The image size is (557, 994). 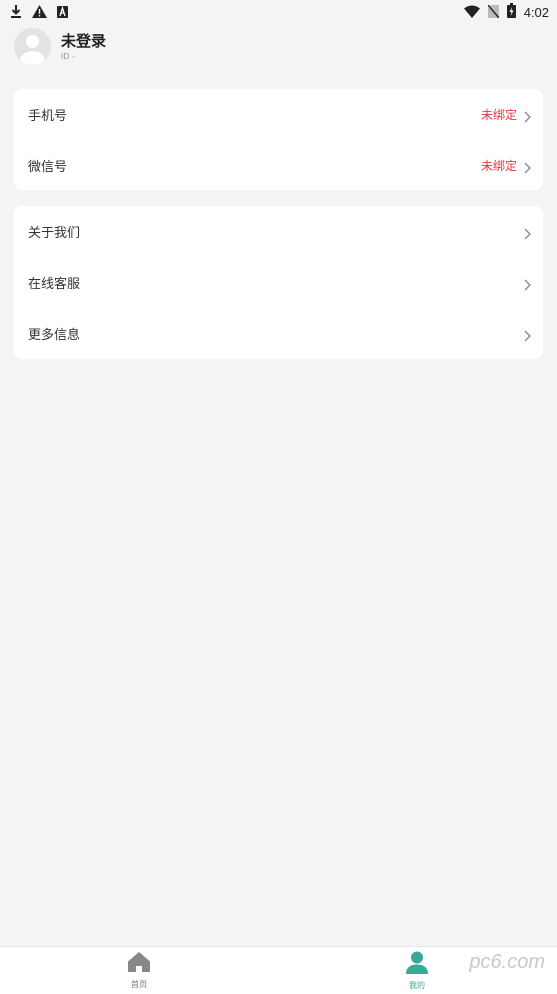 What do you see at coordinates (498, 166) in the screenshot?
I see `wechat-status: 未绑定` at bounding box center [498, 166].